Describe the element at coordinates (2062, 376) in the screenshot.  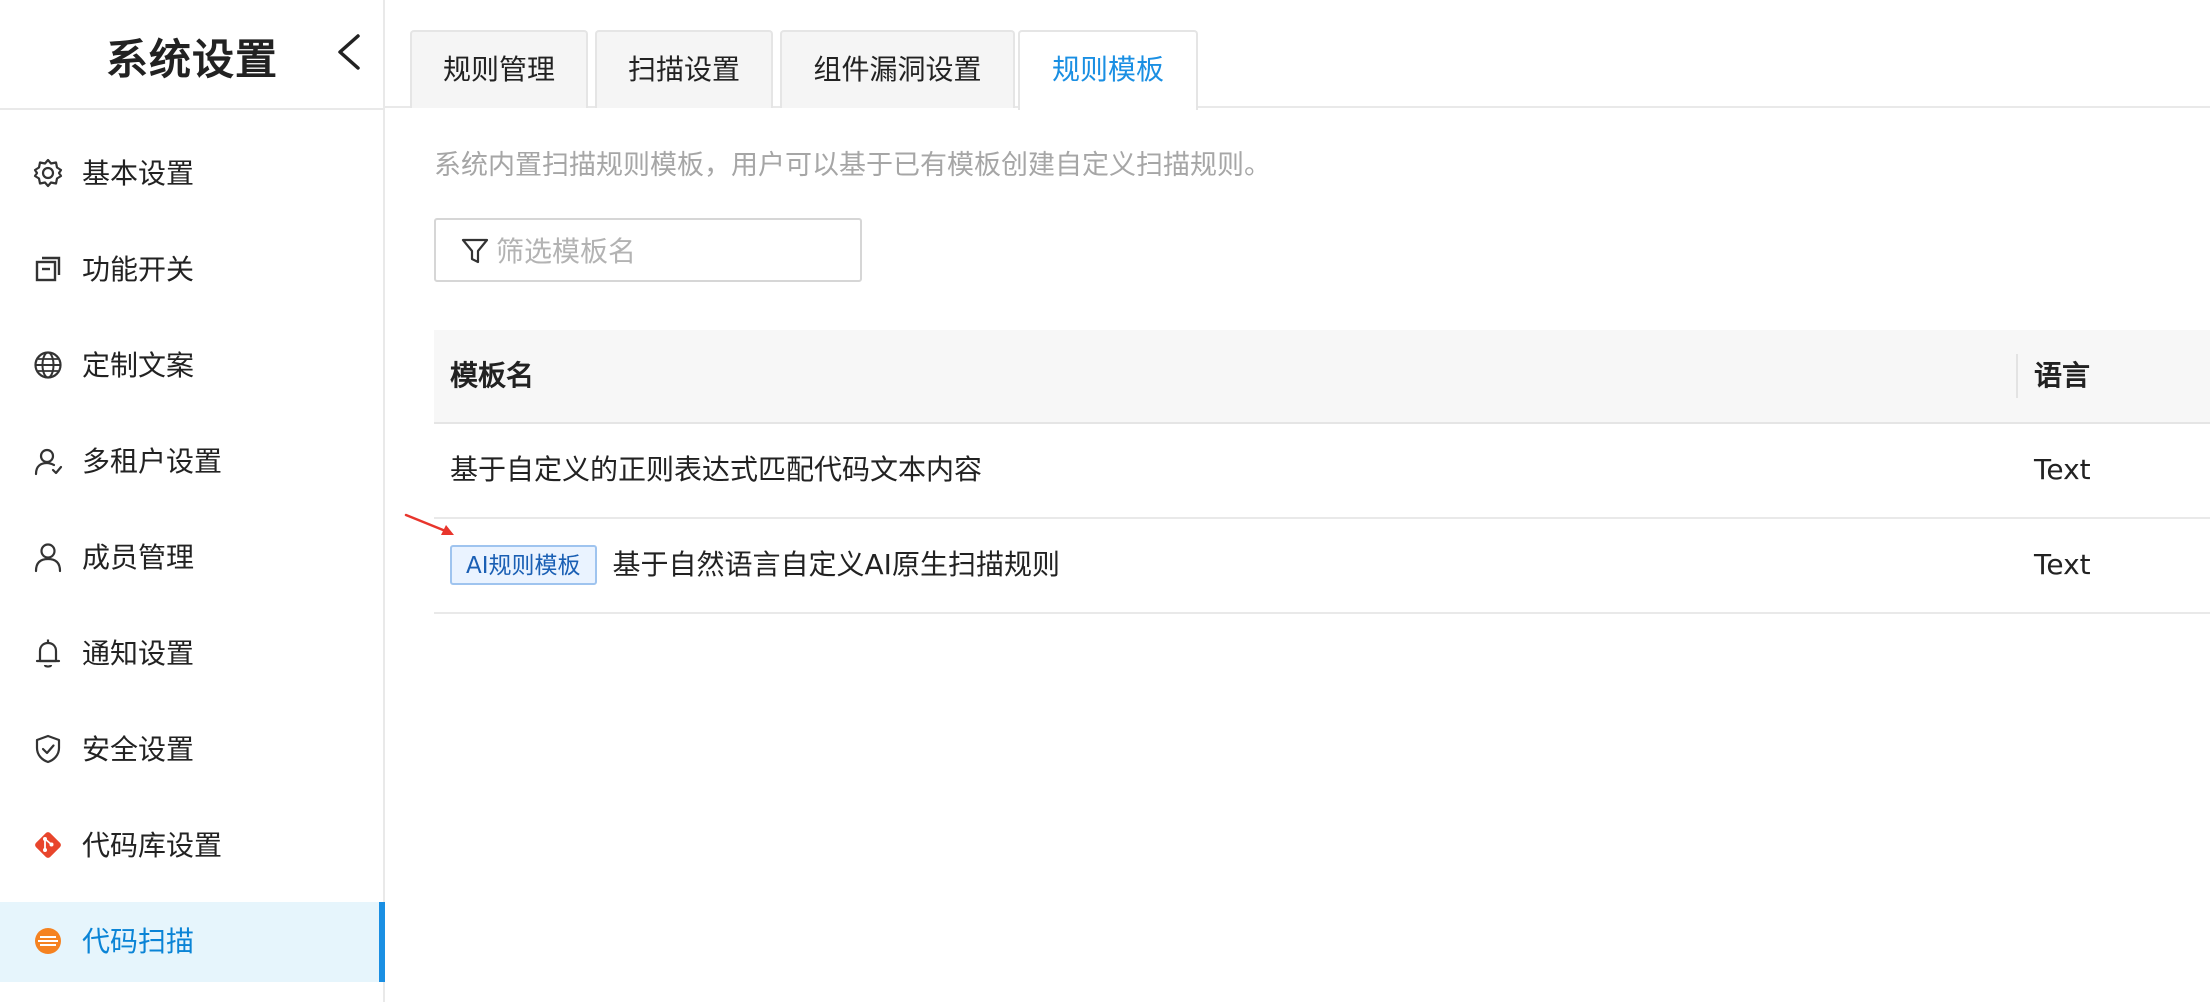
I see `column-header-language: 语言` at that location.